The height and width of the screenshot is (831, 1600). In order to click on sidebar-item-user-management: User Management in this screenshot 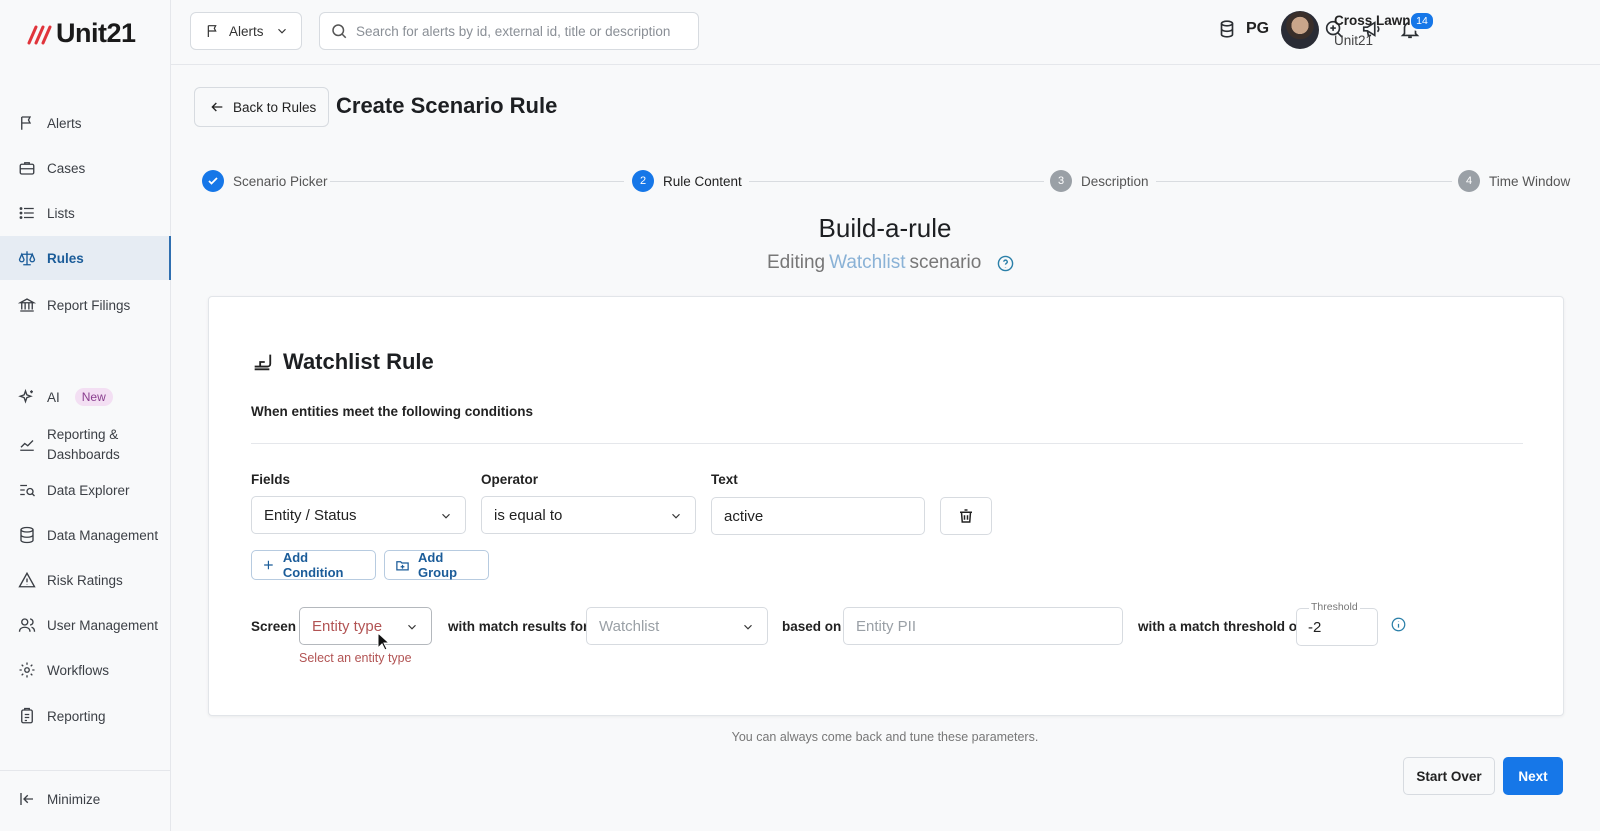, I will do `click(85, 625)`.